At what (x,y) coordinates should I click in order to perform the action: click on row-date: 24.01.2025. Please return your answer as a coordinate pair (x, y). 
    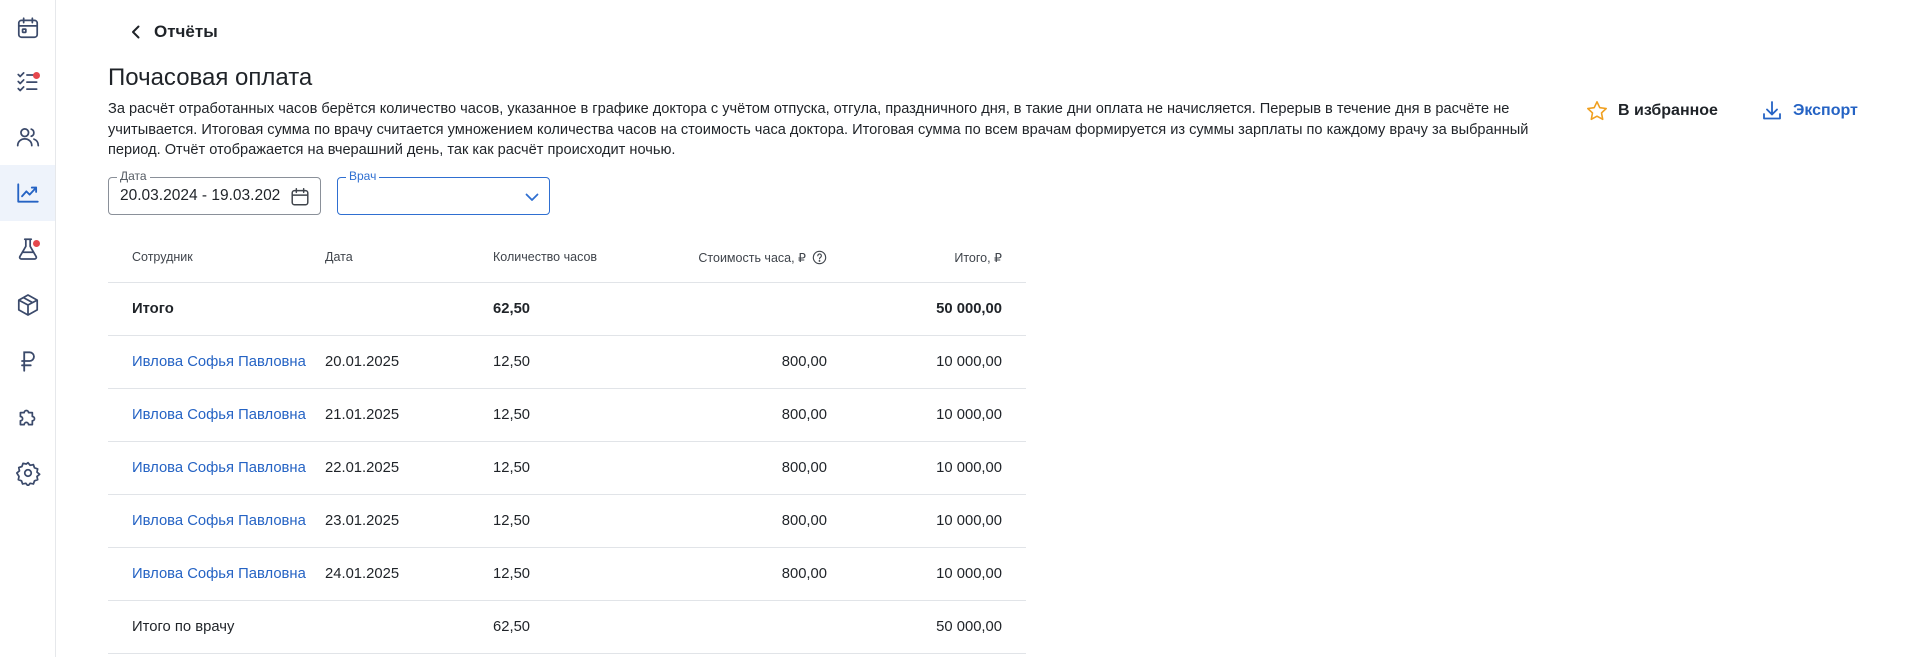
    Looking at the image, I should click on (409, 574).